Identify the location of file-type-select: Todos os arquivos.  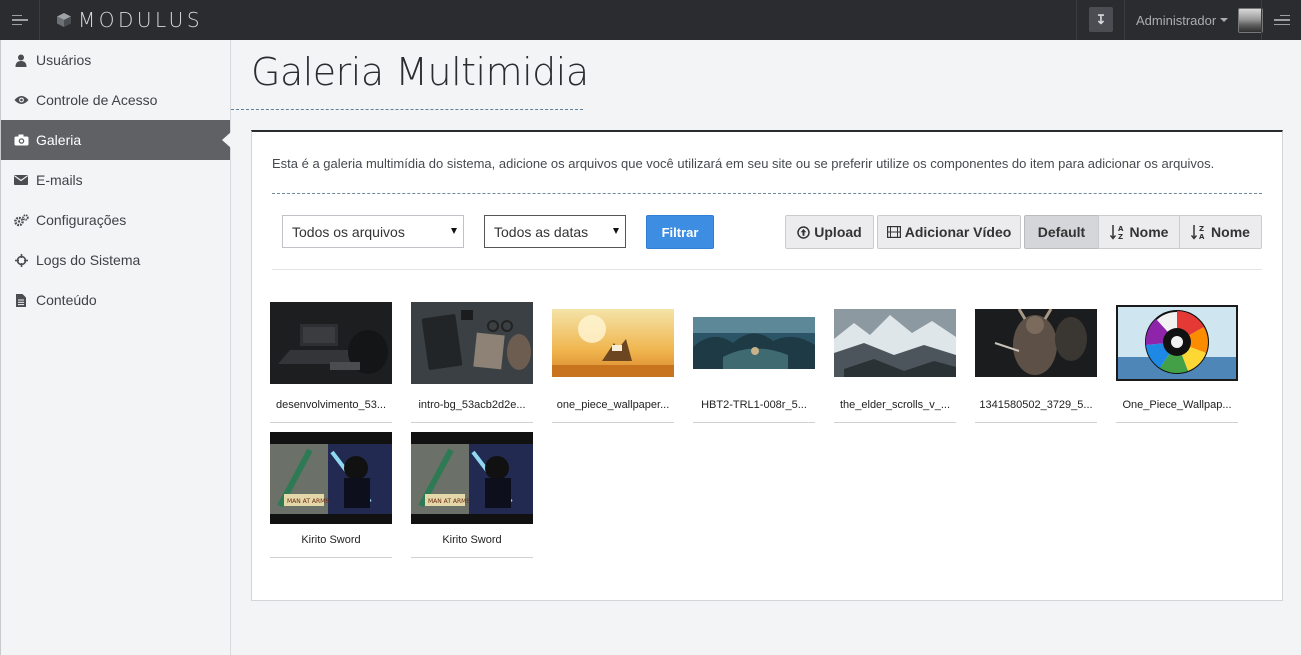
(373, 231).